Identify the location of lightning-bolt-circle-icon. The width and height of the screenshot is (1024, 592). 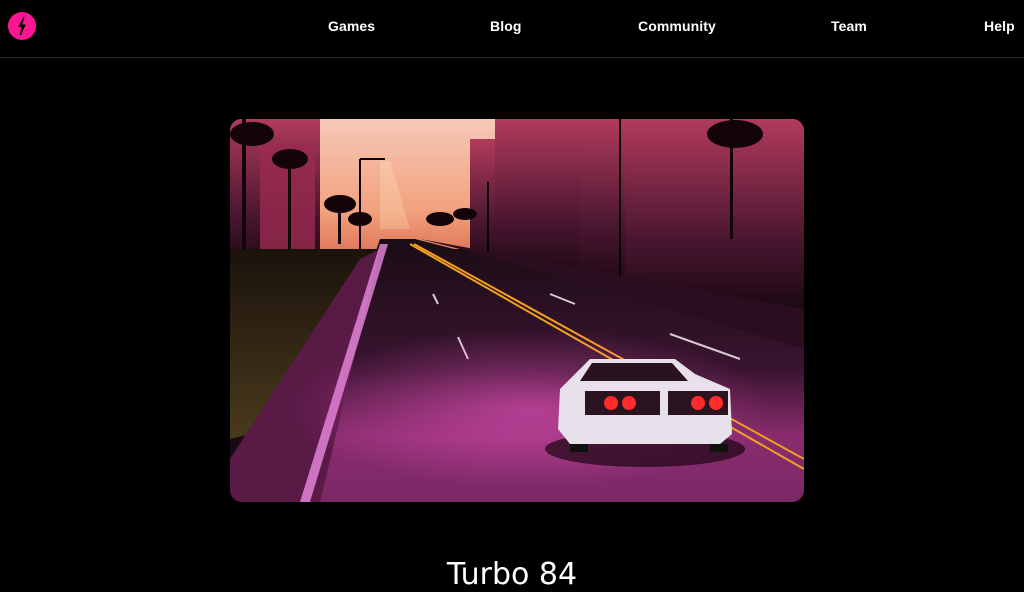
(22, 26).